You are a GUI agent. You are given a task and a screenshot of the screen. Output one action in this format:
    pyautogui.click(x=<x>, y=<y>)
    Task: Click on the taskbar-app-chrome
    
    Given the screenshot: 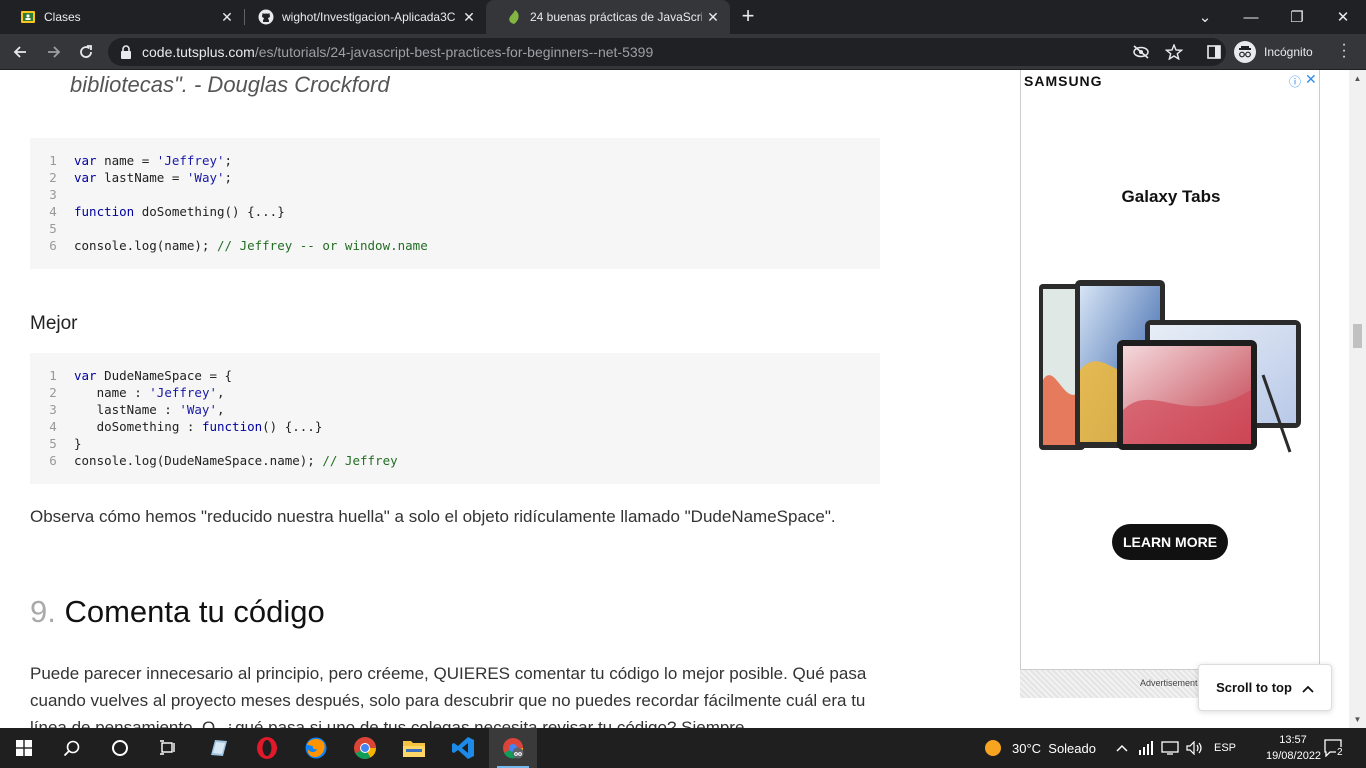 What is the action you would take?
    pyautogui.click(x=365, y=748)
    